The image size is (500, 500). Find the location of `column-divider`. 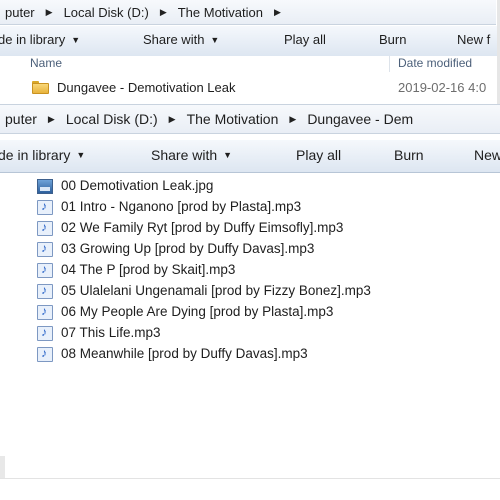

column-divider is located at coordinates (389, 64).